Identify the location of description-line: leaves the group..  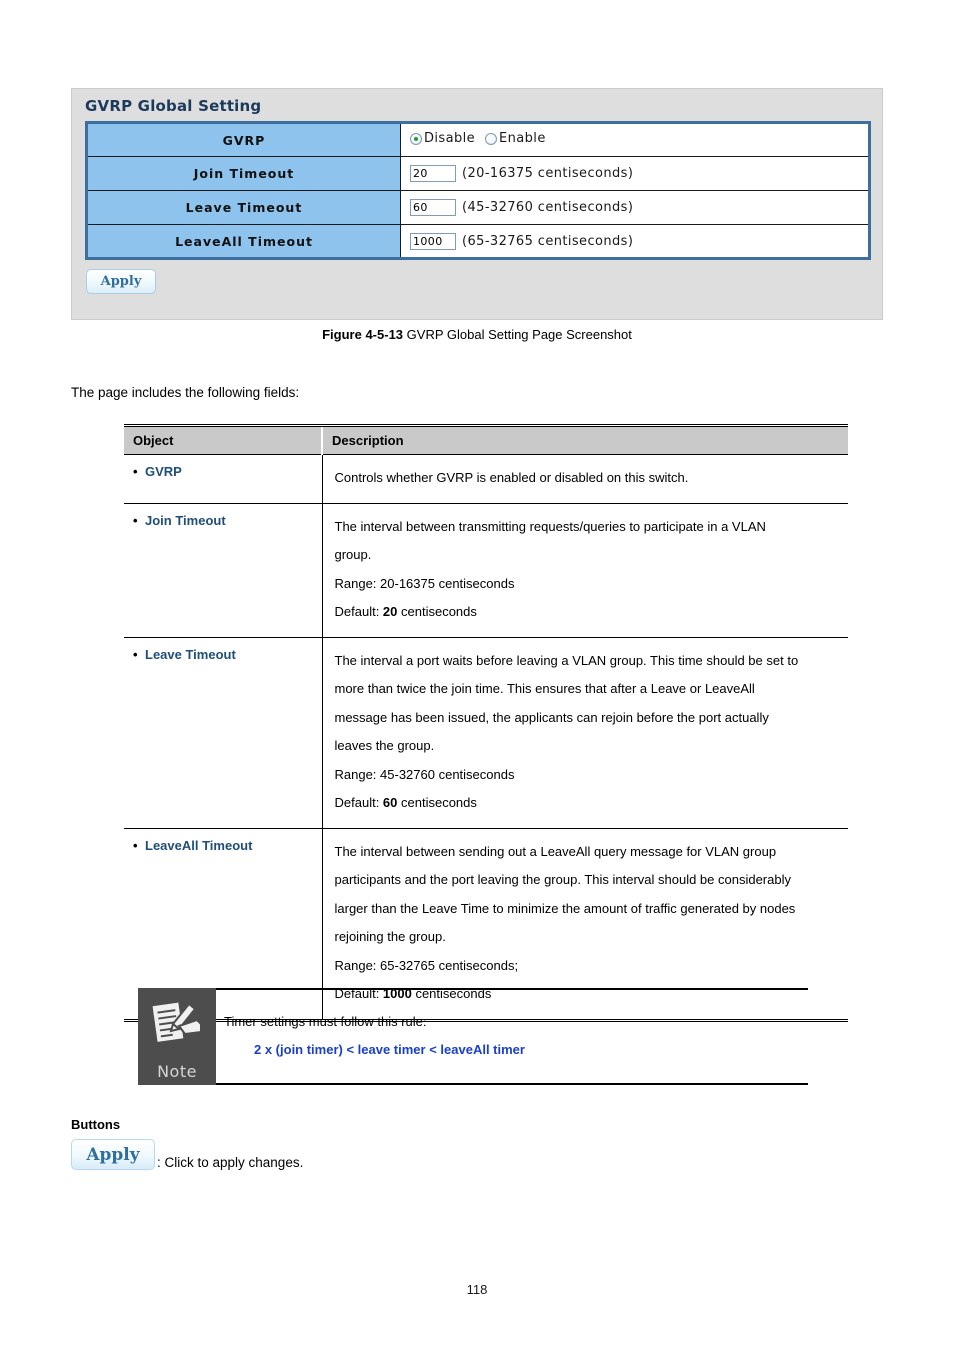
(384, 745).